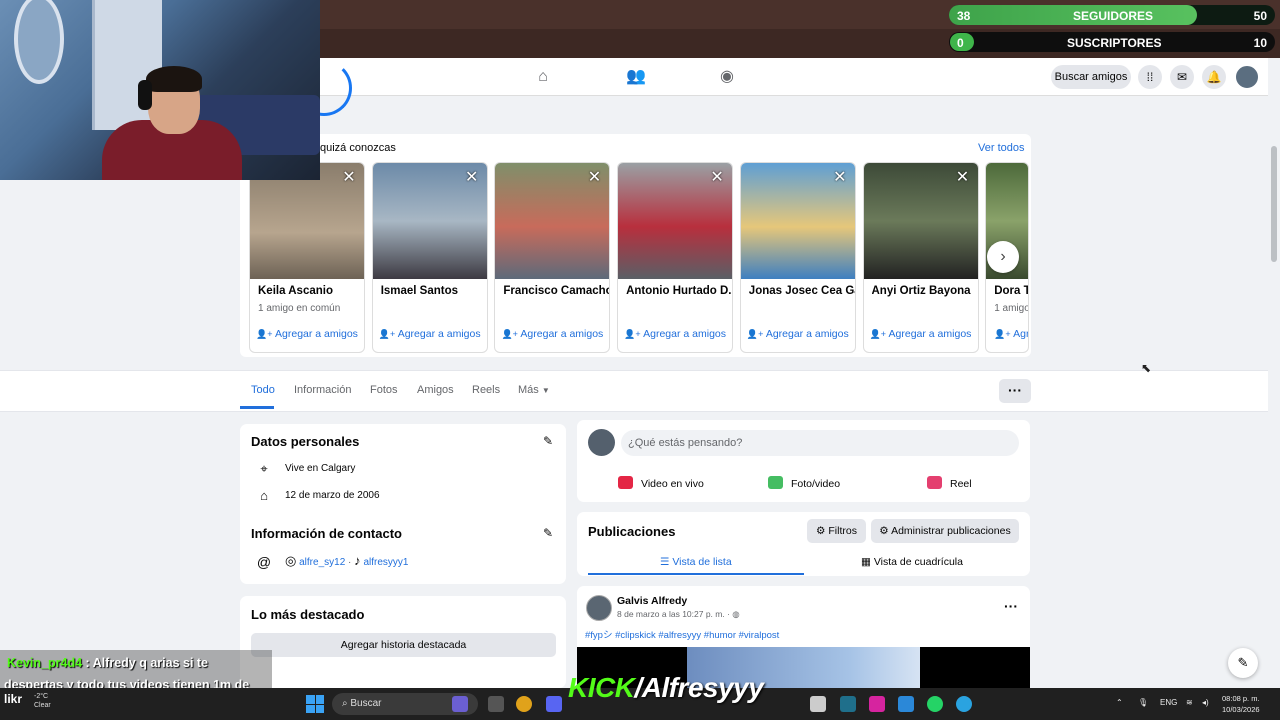 Image resolution: width=1280 pixels, height=720 pixels. What do you see at coordinates (42, 705) in the screenshot?
I see `weather-cond: Clear` at bounding box center [42, 705].